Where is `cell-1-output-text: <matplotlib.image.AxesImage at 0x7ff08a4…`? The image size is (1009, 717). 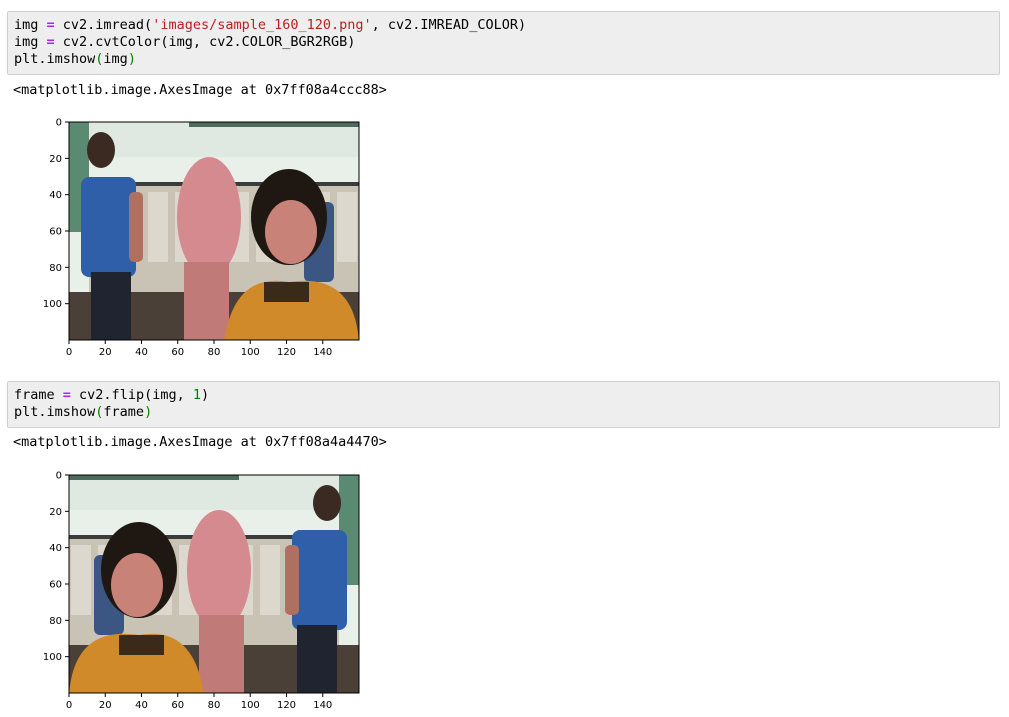 cell-1-output-text: <matplotlib.image.AxesImage at 0x7ff08a4… is located at coordinates (200, 90).